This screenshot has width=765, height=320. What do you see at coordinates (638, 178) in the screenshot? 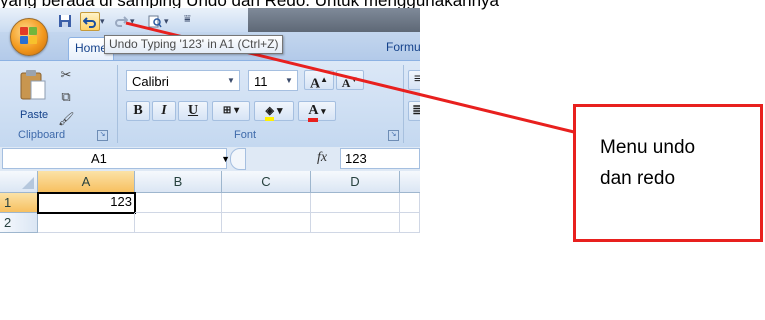
I see `annotation-line-2: dan redo` at bounding box center [638, 178].